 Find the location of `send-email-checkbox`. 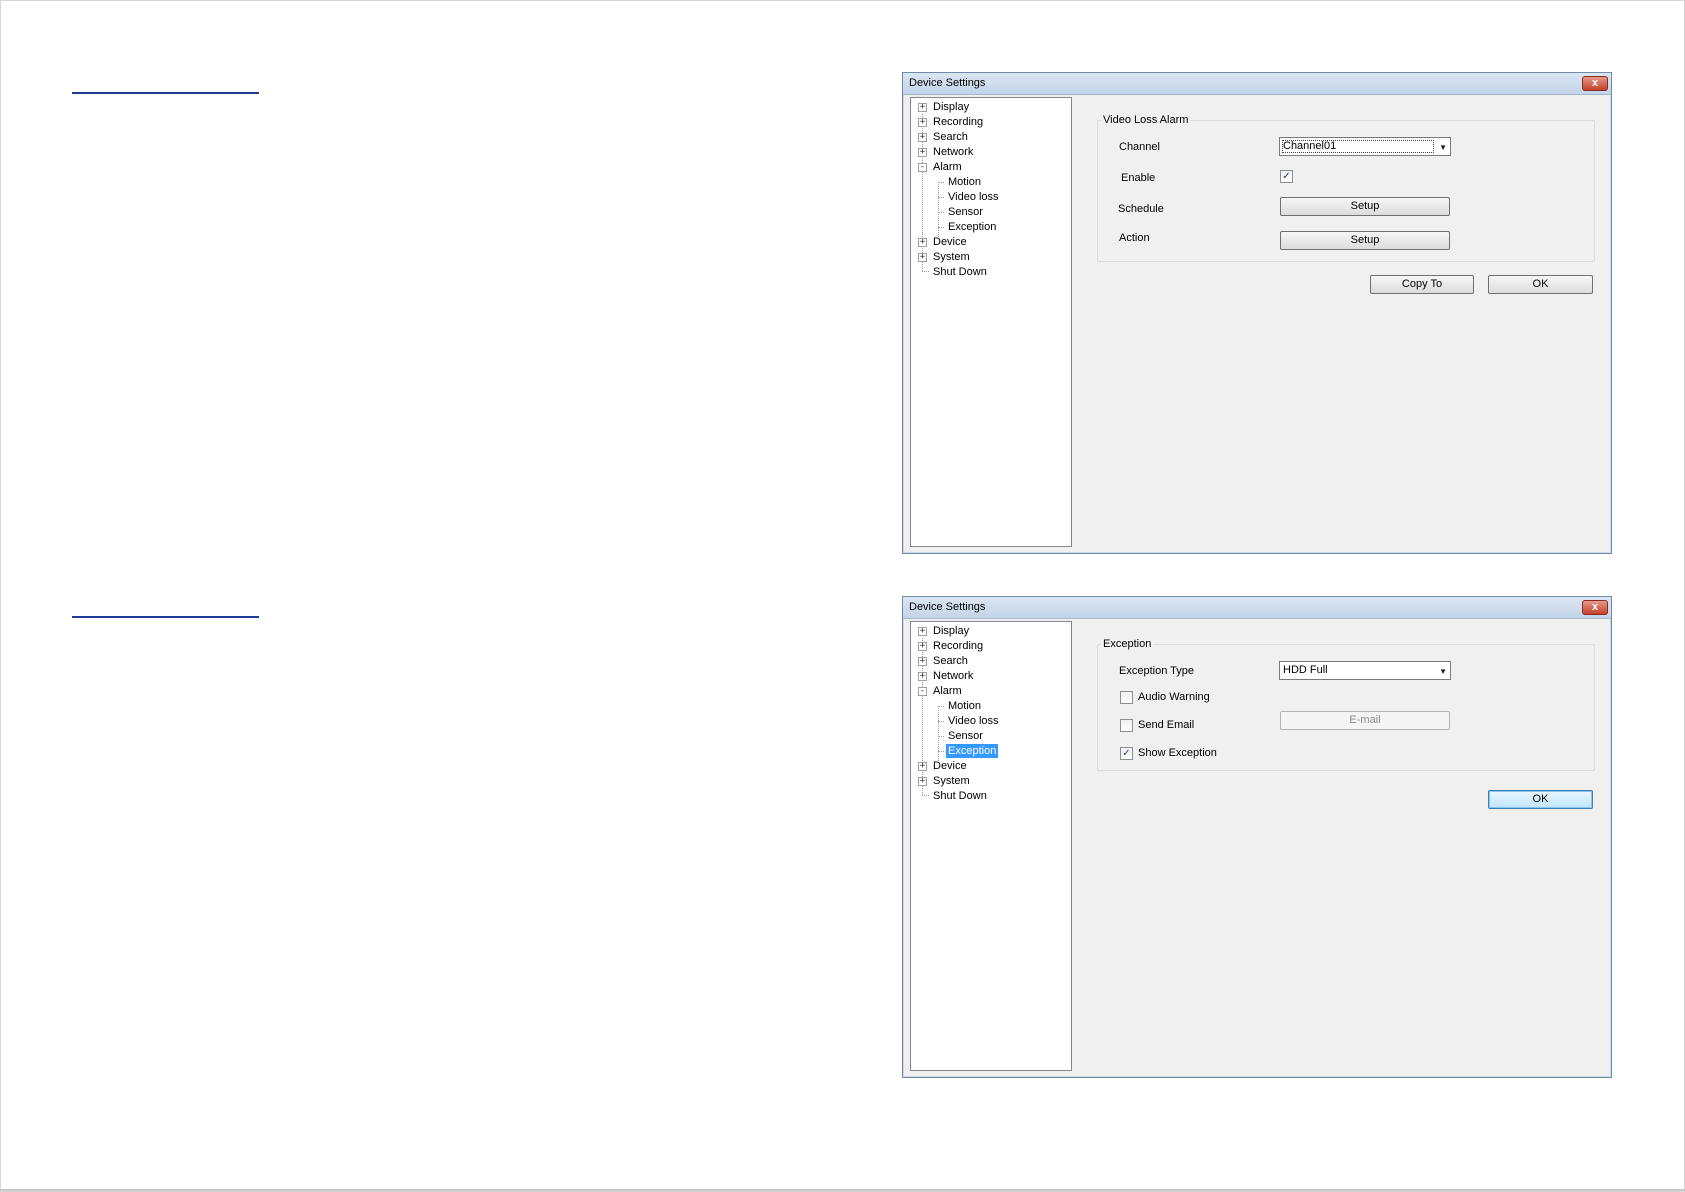

send-email-checkbox is located at coordinates (1126, 725).